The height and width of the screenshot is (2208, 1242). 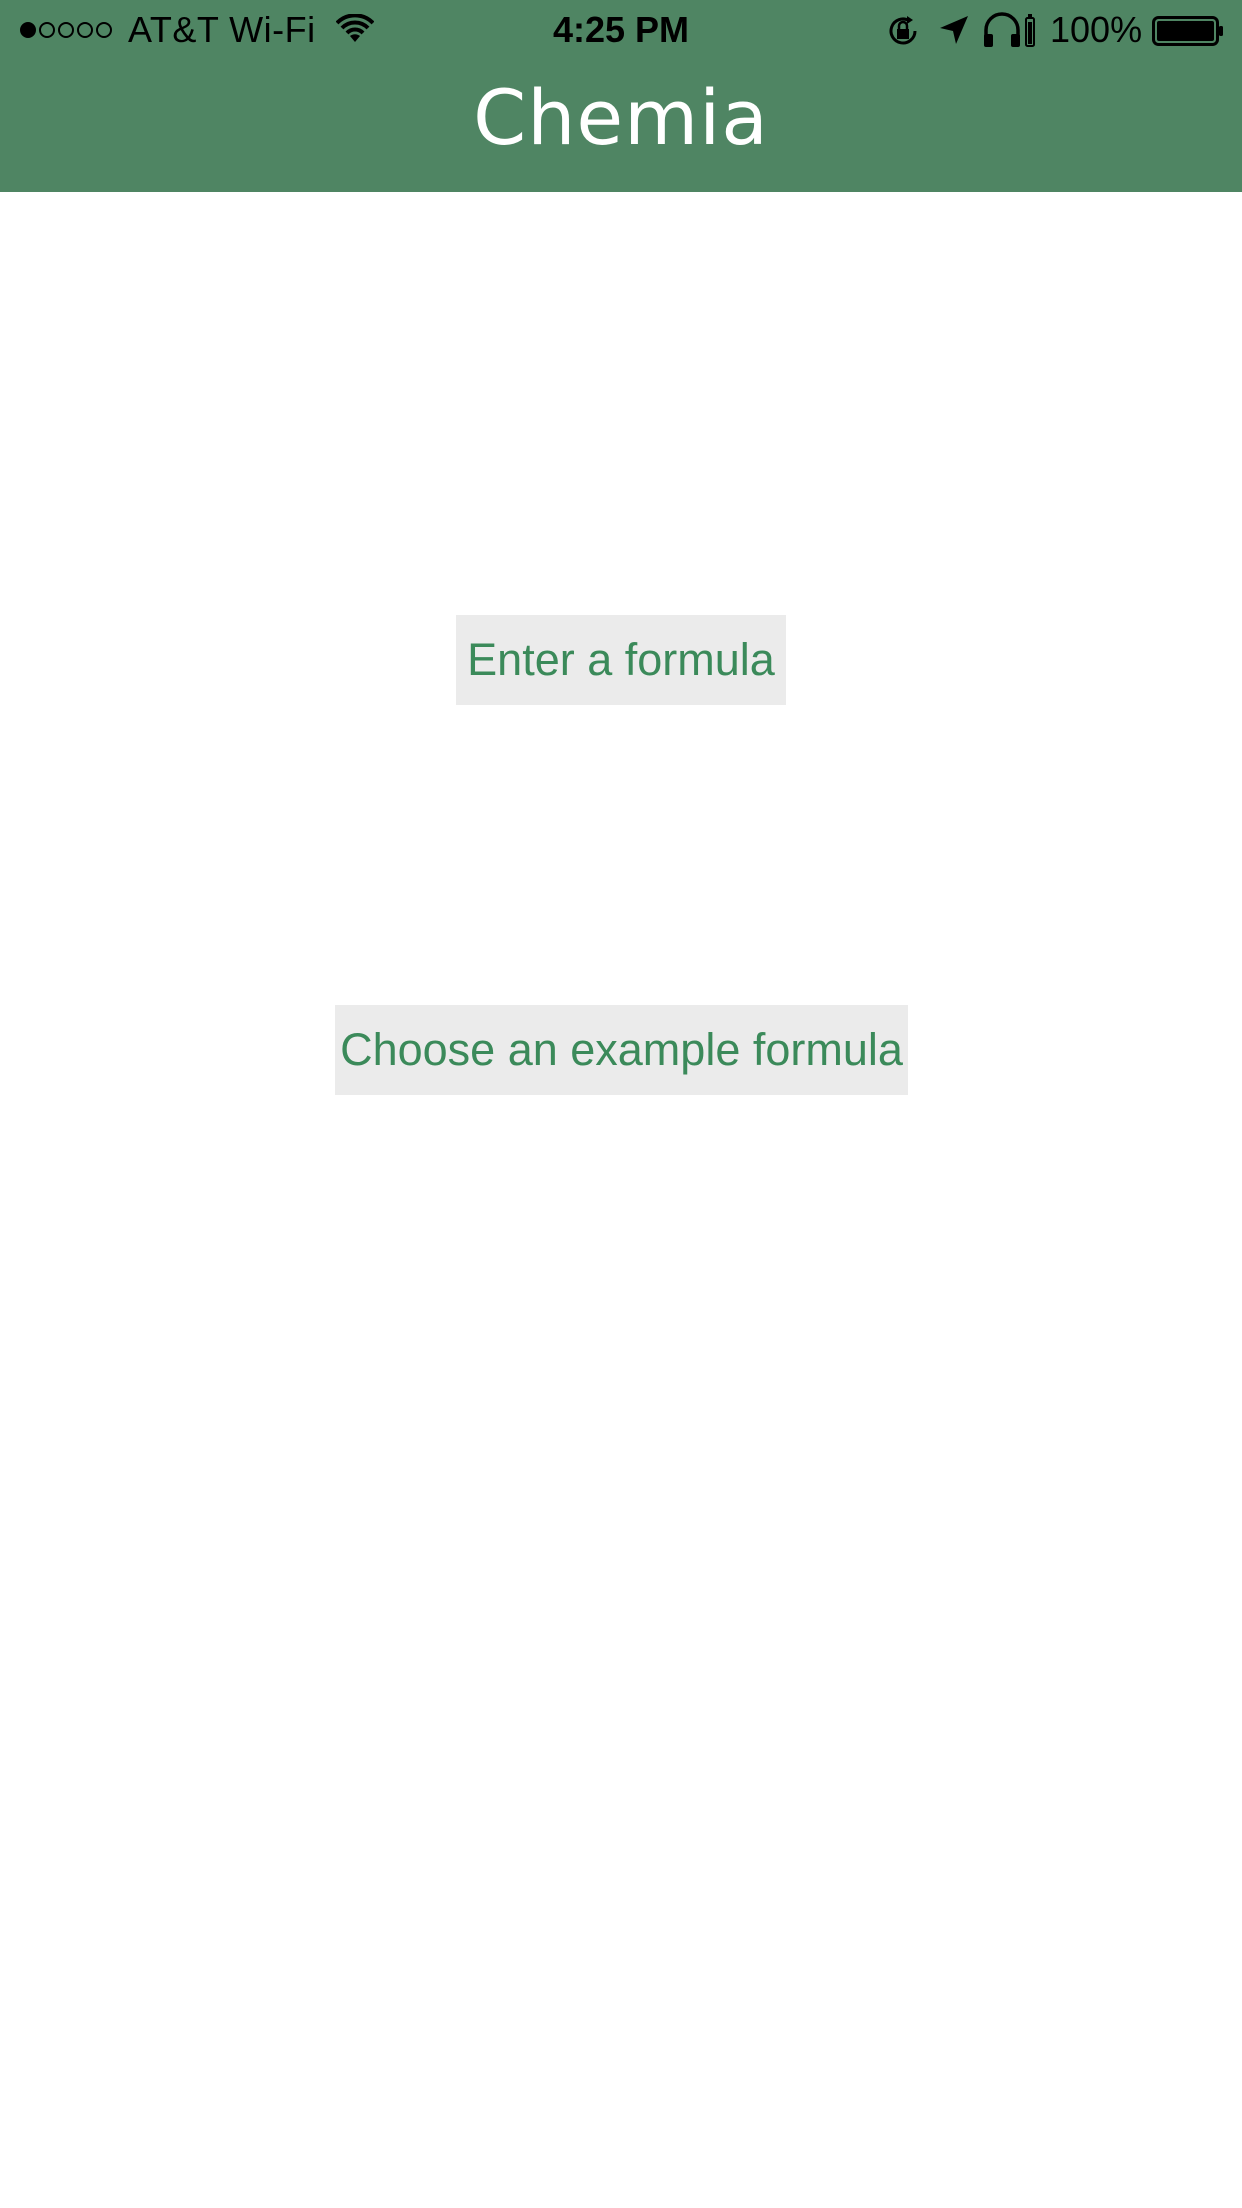 I want to click on choose-example-formula-button: Choose an example formula, so click(x=621, y=1050).